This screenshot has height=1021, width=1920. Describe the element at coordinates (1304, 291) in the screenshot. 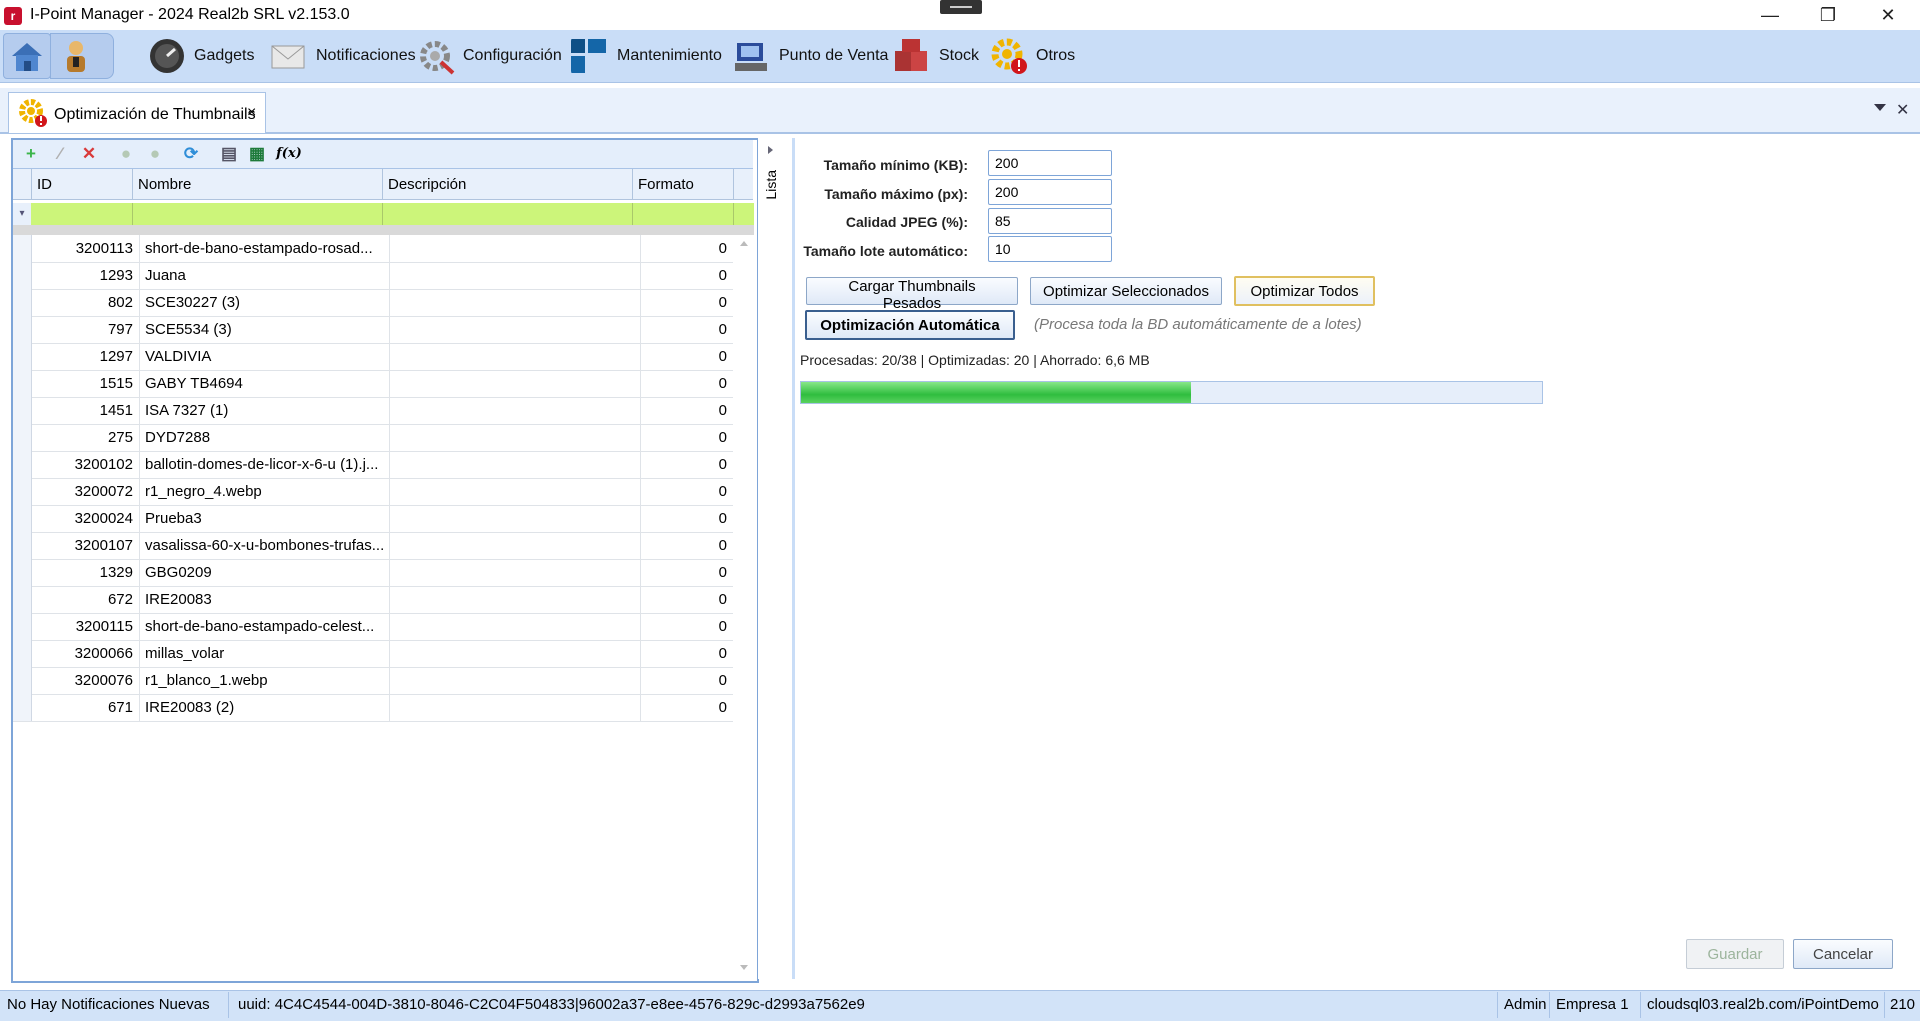

I see `optimizar-todos-button: Optimizar Todos` at that location.